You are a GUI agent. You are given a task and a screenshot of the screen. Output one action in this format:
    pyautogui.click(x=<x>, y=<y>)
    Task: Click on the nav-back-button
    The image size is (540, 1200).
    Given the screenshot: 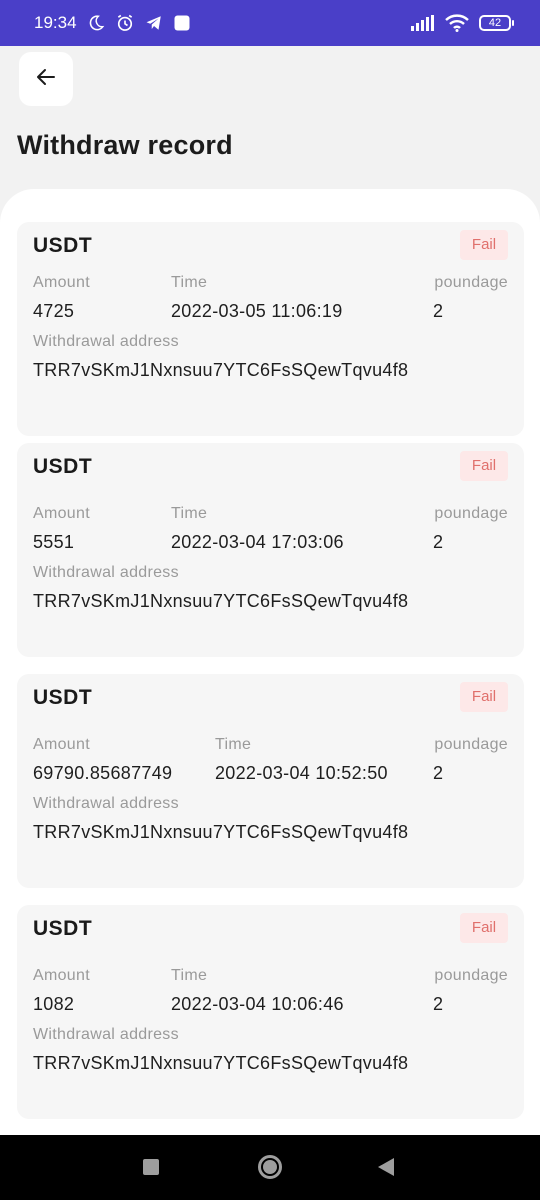 What is the action you would take?
    pyautogui.click(x=386, y=1167)
    